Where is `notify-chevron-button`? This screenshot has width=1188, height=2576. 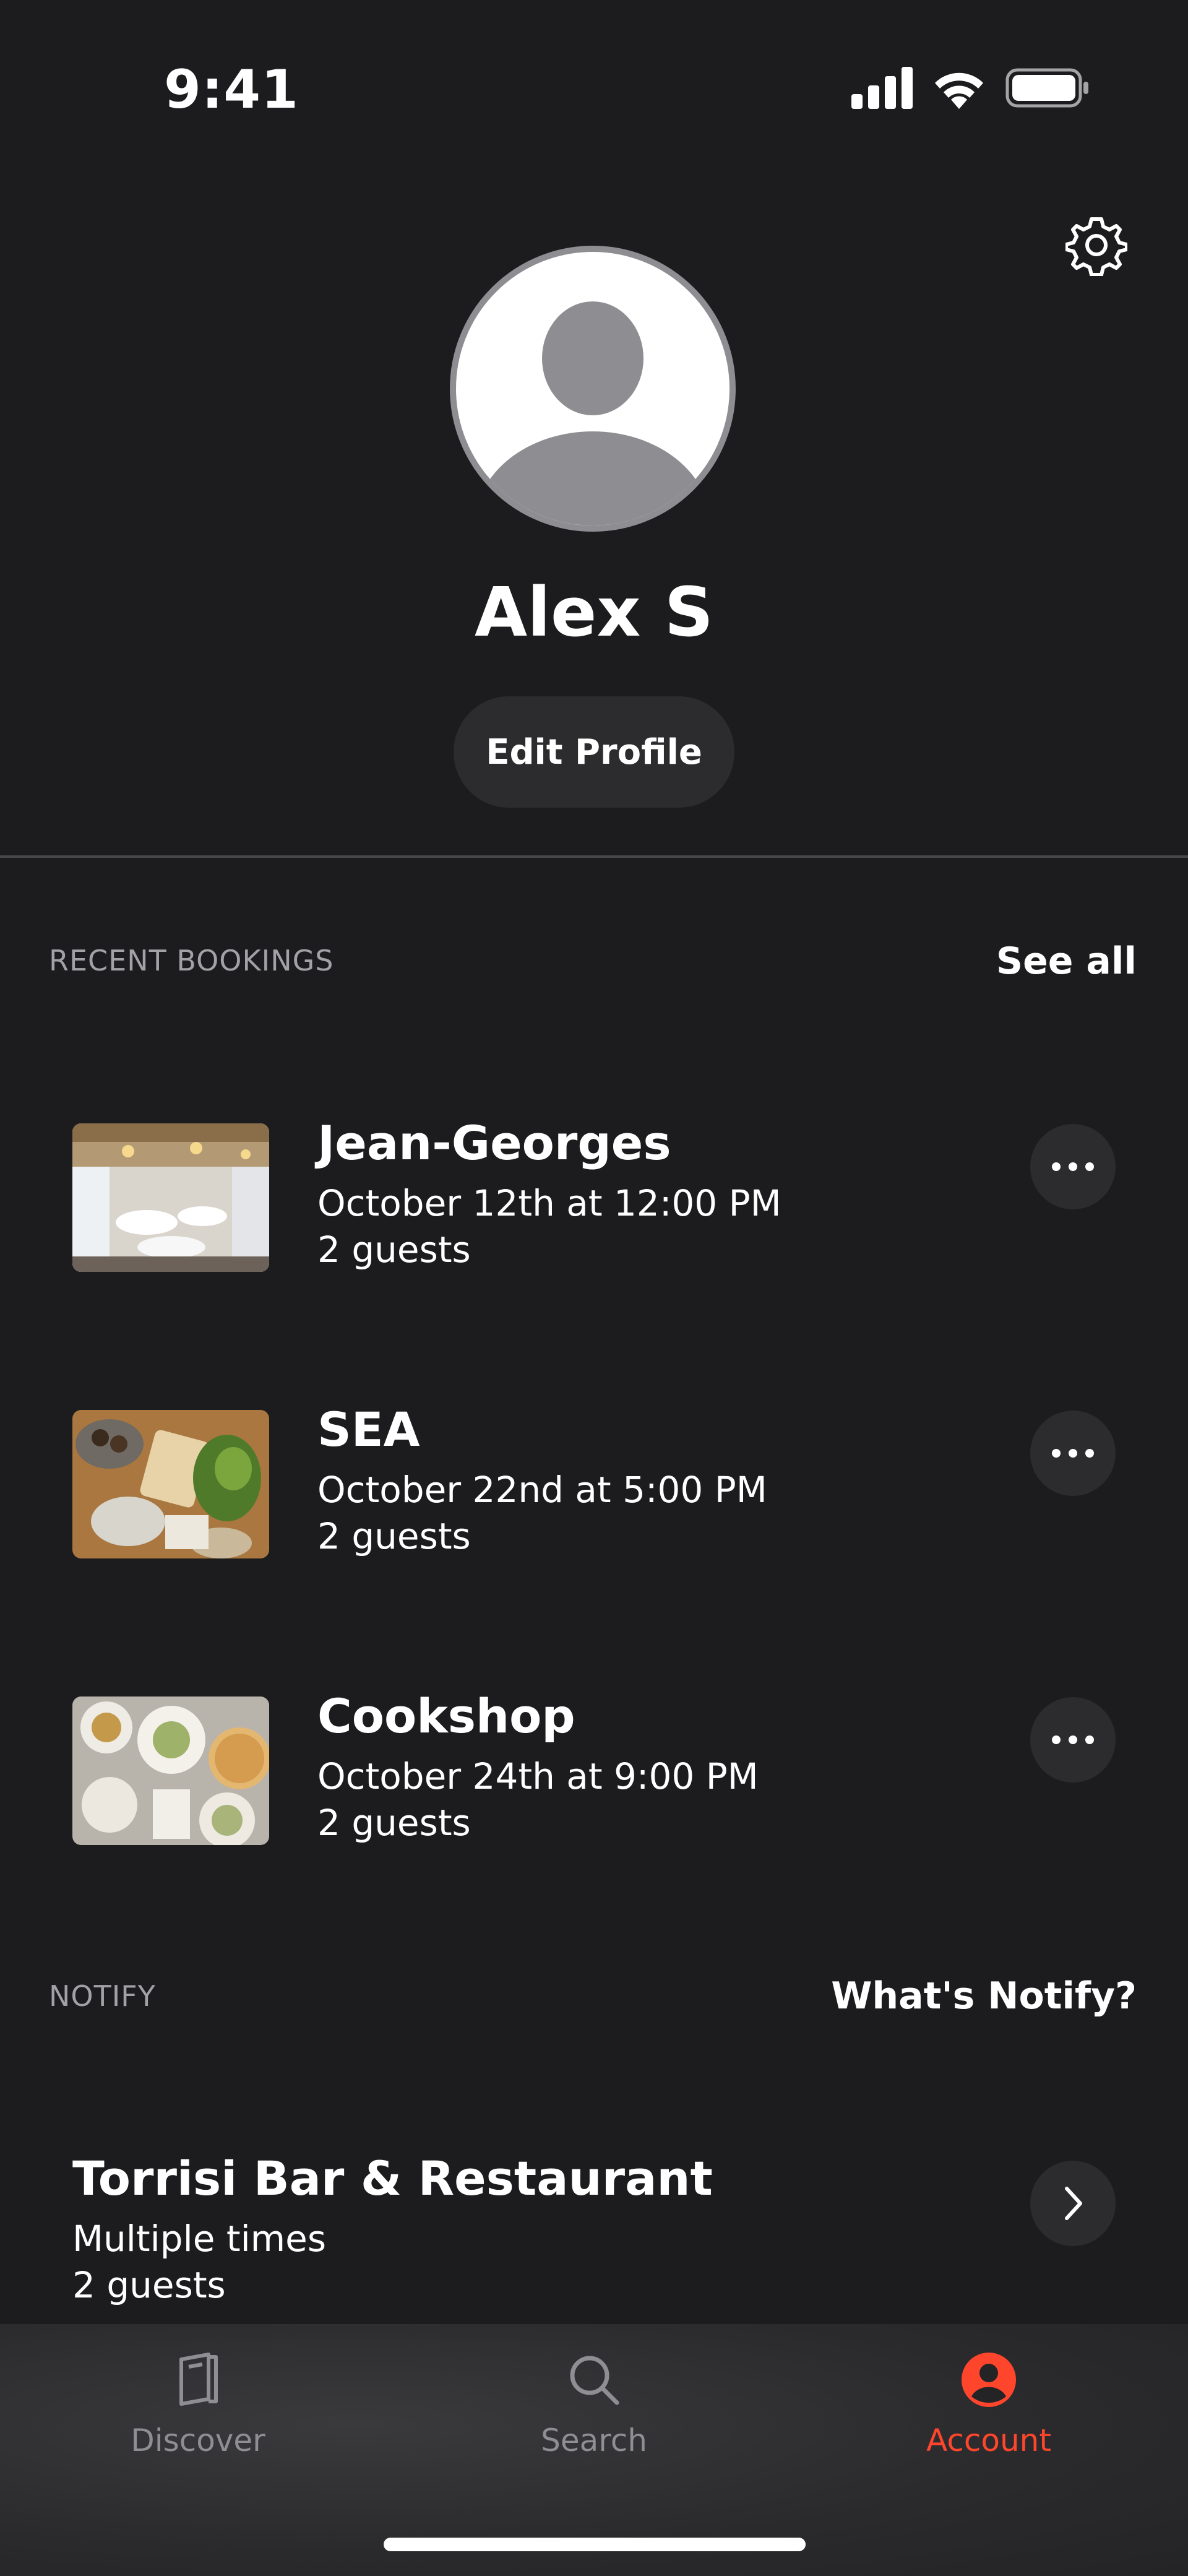
notify-chevron-button is located at coordinates (1073, 2203).